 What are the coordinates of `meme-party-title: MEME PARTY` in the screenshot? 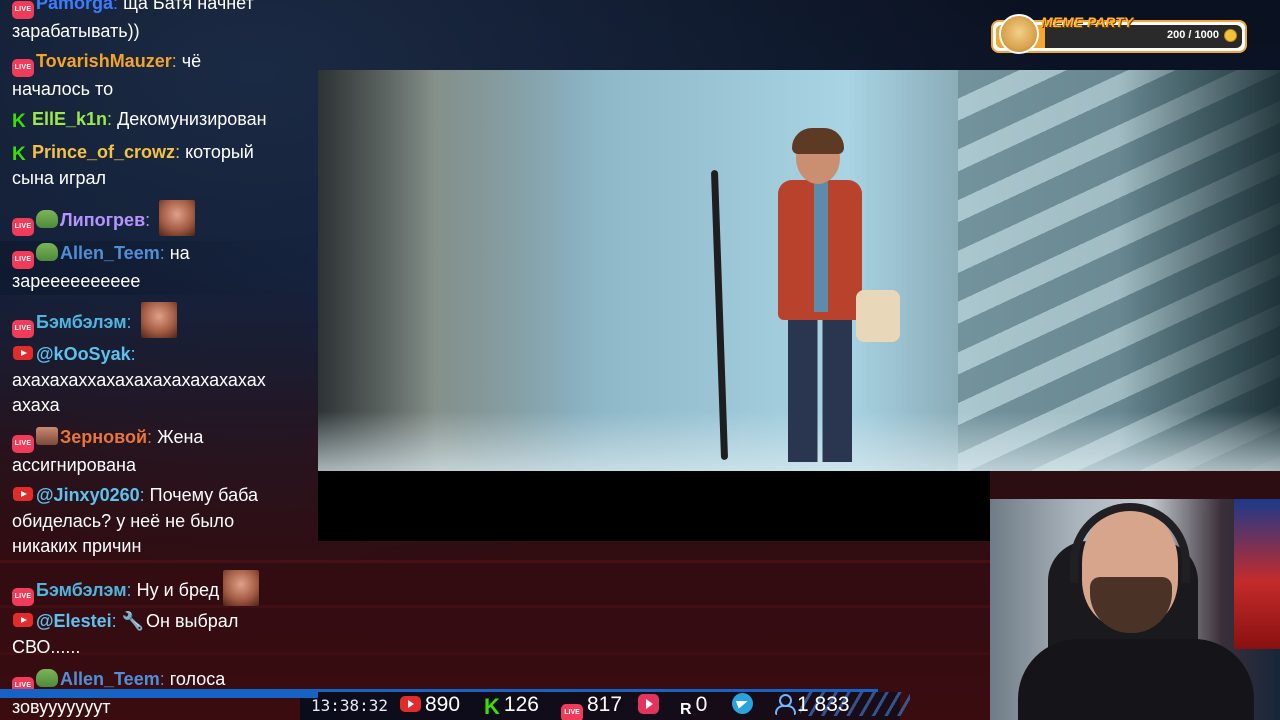 It's located at (1087, 22).